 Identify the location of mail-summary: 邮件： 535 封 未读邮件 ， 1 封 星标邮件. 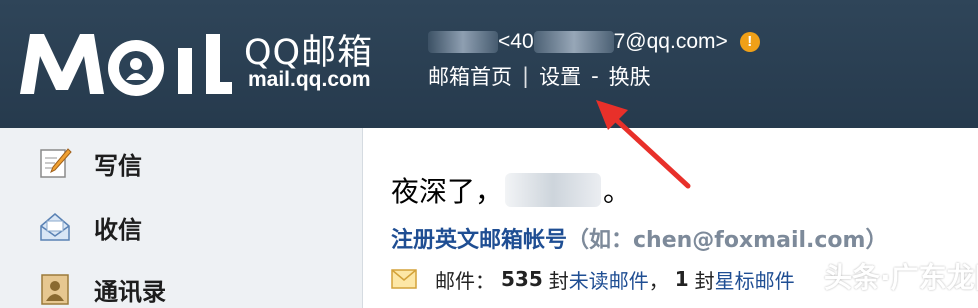
(593, 279).